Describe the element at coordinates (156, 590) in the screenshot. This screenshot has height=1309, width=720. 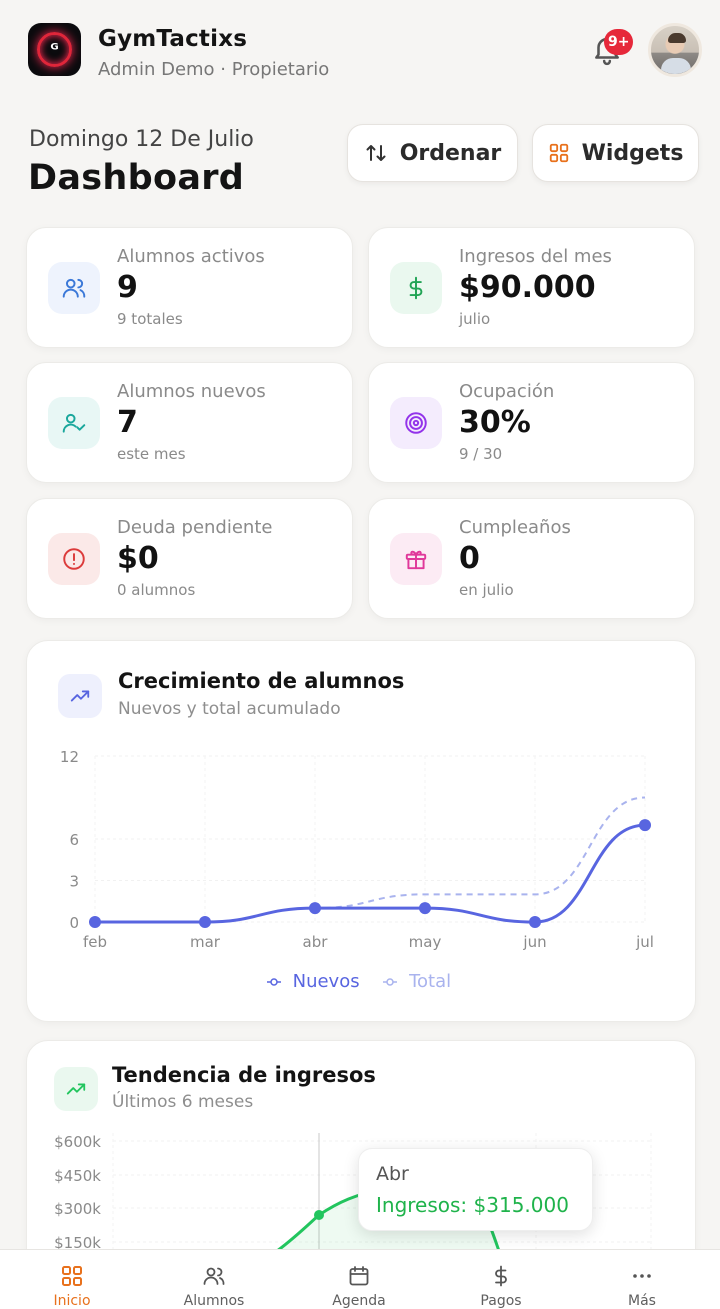
I see `stat-sub: 0 alumnos` at that location.